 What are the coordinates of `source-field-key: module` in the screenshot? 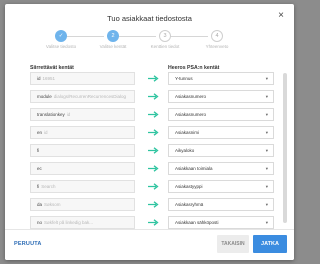 It's located at (44, 96).